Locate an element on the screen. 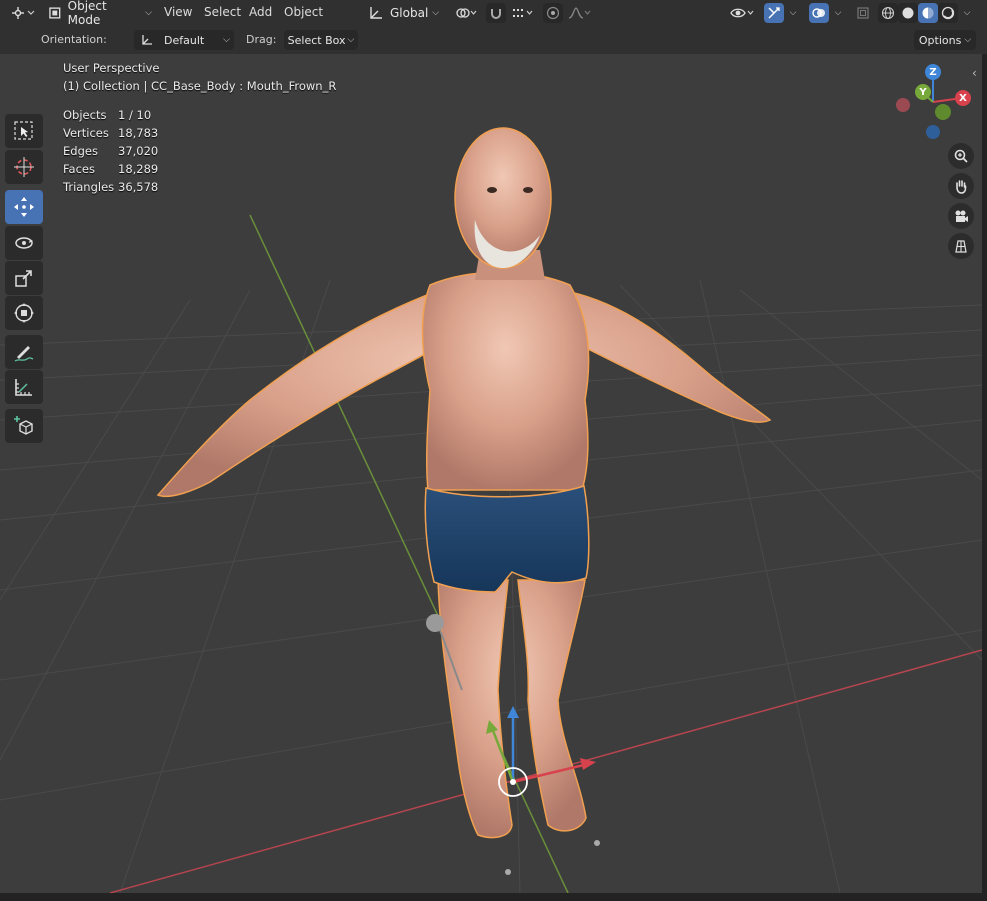  tool-rotate is located at coordinates (24, 243).